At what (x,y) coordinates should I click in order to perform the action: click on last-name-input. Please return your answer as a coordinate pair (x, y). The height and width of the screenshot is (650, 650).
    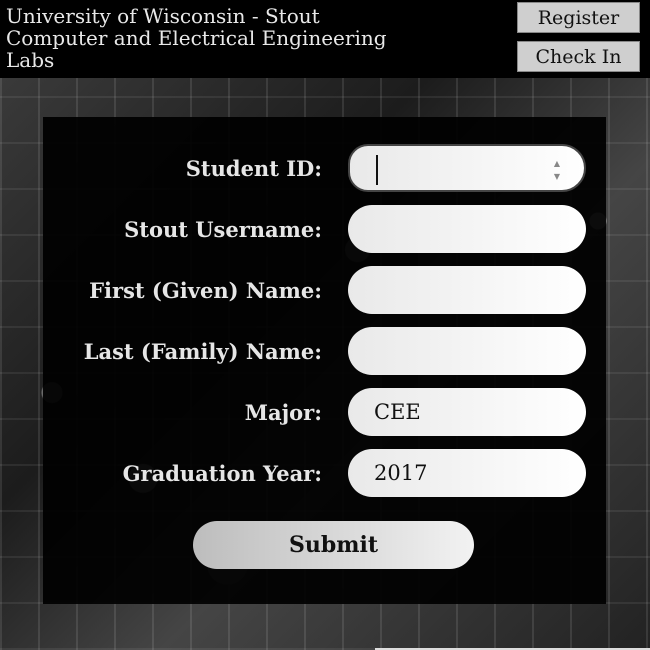
    Looking at the image, I should click on (467, 351).